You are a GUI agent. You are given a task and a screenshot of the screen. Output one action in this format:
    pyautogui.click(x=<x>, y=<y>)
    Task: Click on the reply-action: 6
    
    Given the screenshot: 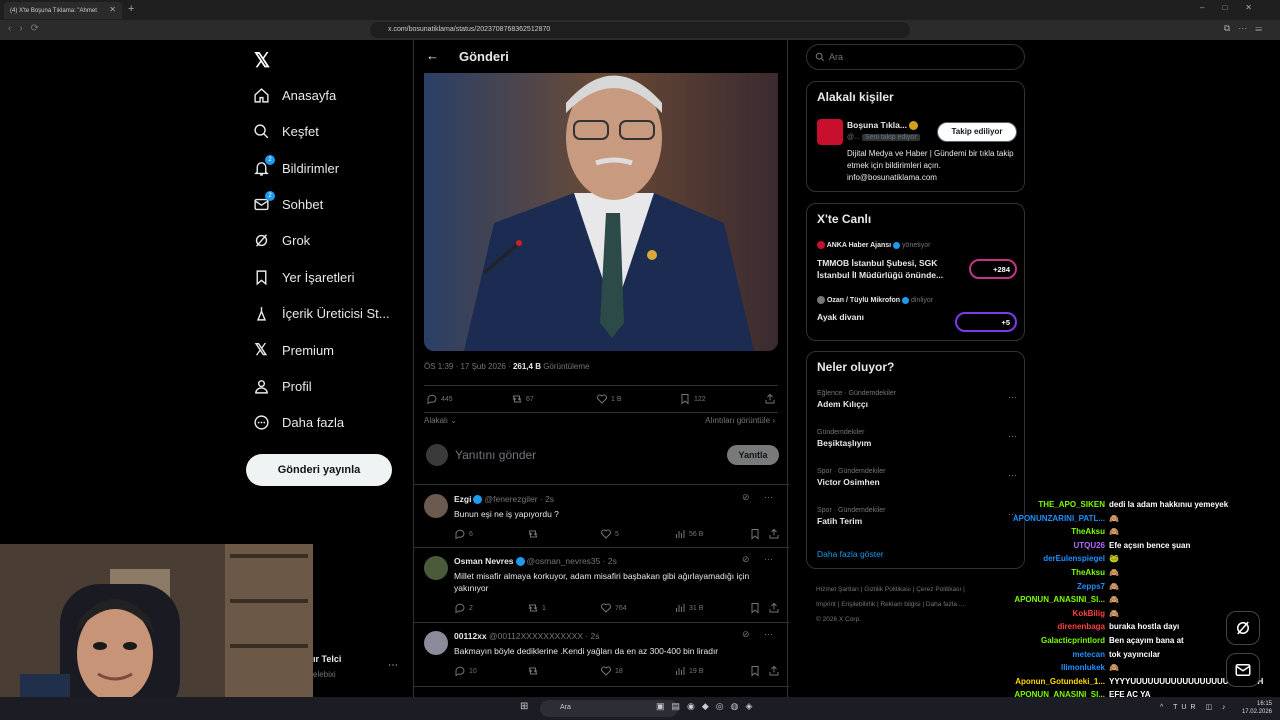 What is the action you would take?
    pyautogui.click(x=463, y=534)
    